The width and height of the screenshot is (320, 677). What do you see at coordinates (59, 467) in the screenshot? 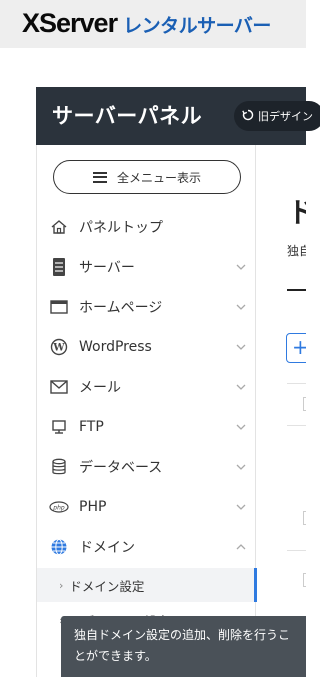
I see `database-icon` at bounding box center [59, 467].